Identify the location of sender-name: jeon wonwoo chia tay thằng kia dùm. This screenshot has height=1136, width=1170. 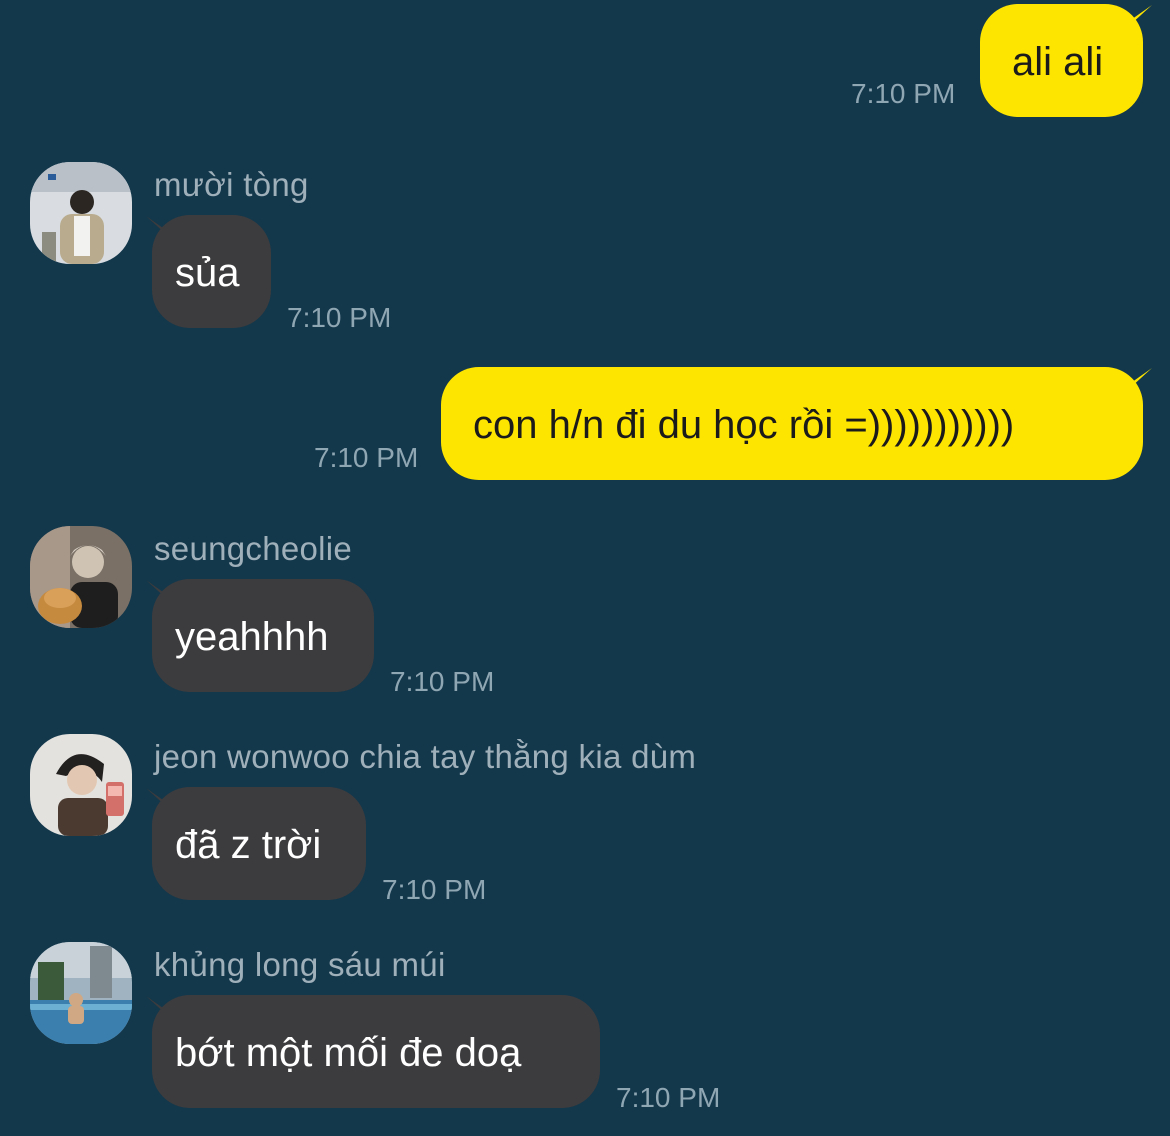
(425, 756).